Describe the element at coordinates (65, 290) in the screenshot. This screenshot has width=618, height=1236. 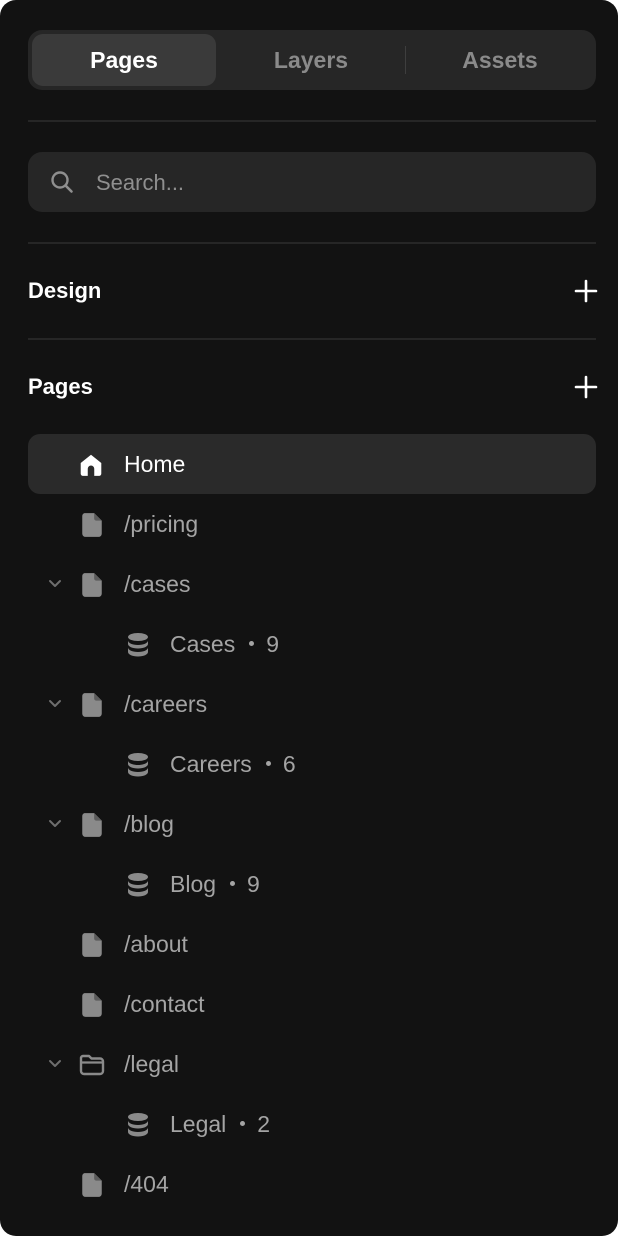
I see `section-title-design: Design` at that location.